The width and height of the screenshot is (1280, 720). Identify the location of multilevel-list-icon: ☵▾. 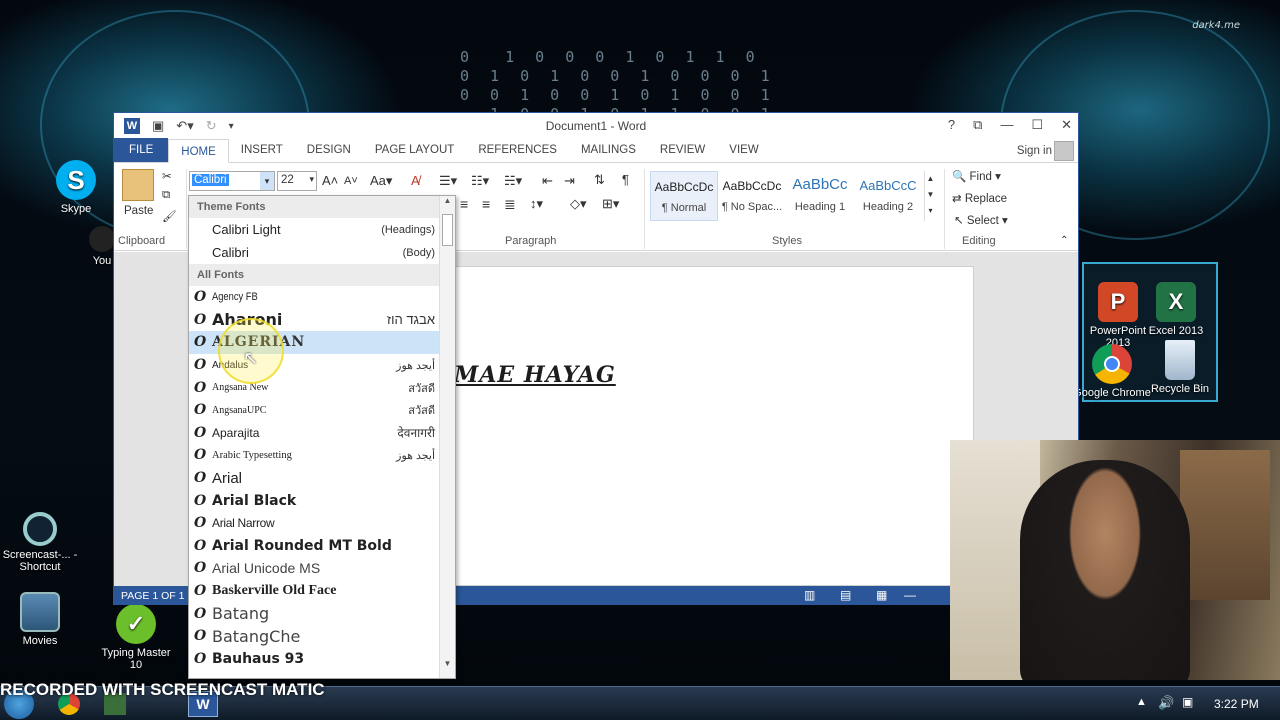
(513, 181).